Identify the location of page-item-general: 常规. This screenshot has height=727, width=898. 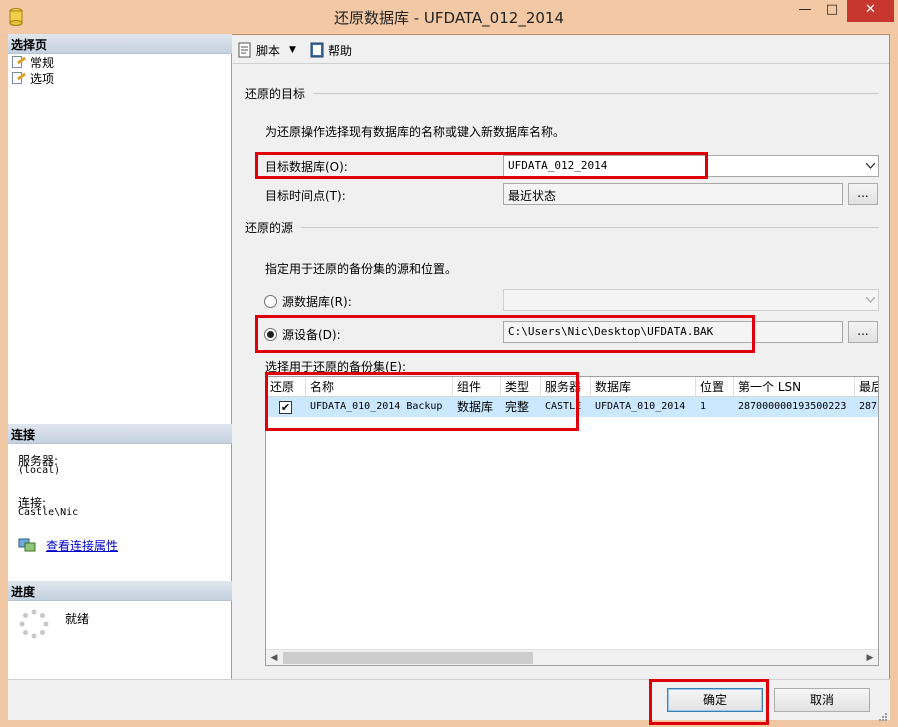
(33, 62).